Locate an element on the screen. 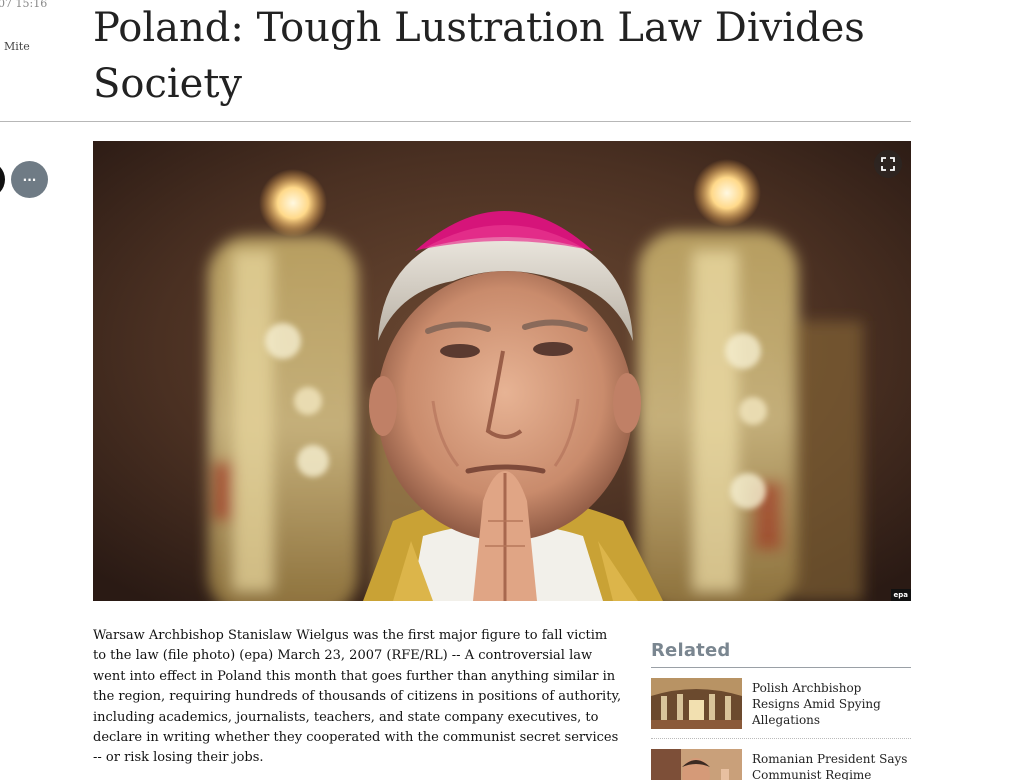 The width and height of the screenshot is (1022, 780). title-divider is located at coordinates (455, 121).